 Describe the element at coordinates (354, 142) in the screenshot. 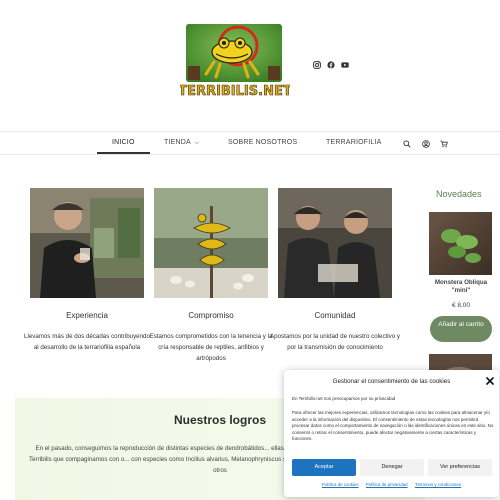

I see `nav-item-terrariofilia: TERRARIOFILIA` at that location.